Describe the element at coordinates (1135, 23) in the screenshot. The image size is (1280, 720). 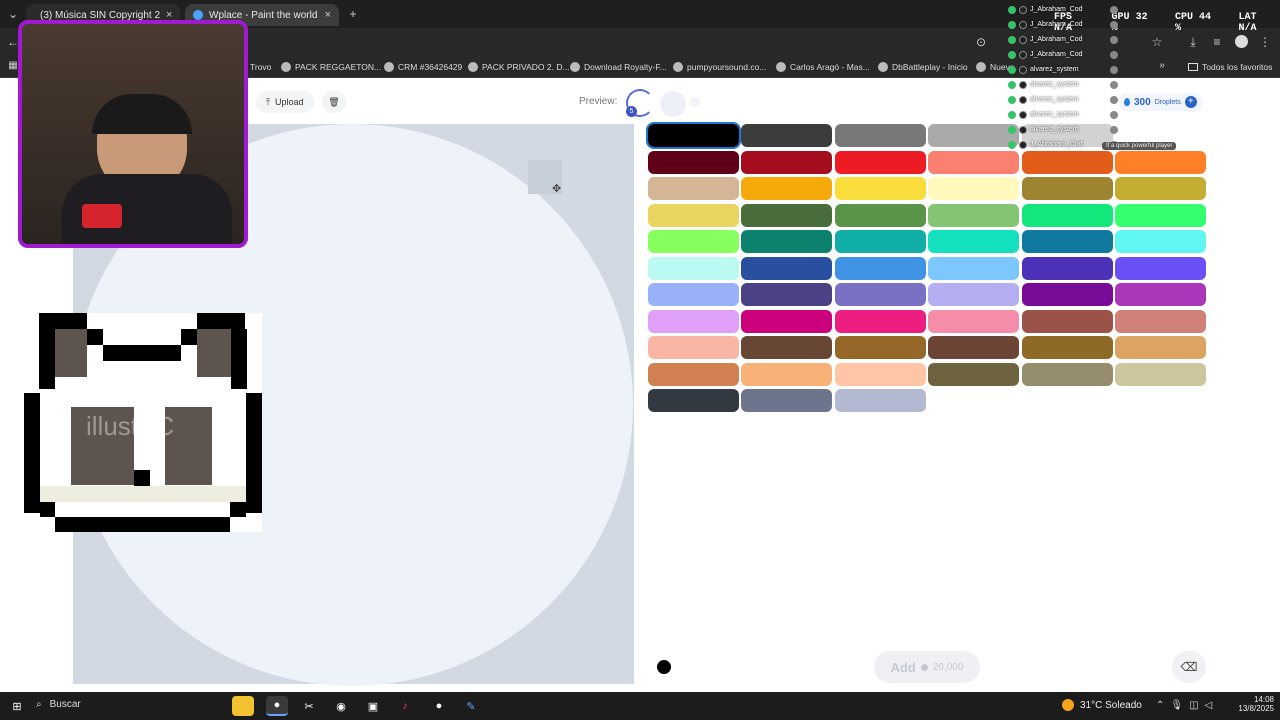
I see `gpu-stat: GPU 32 %` at that location.